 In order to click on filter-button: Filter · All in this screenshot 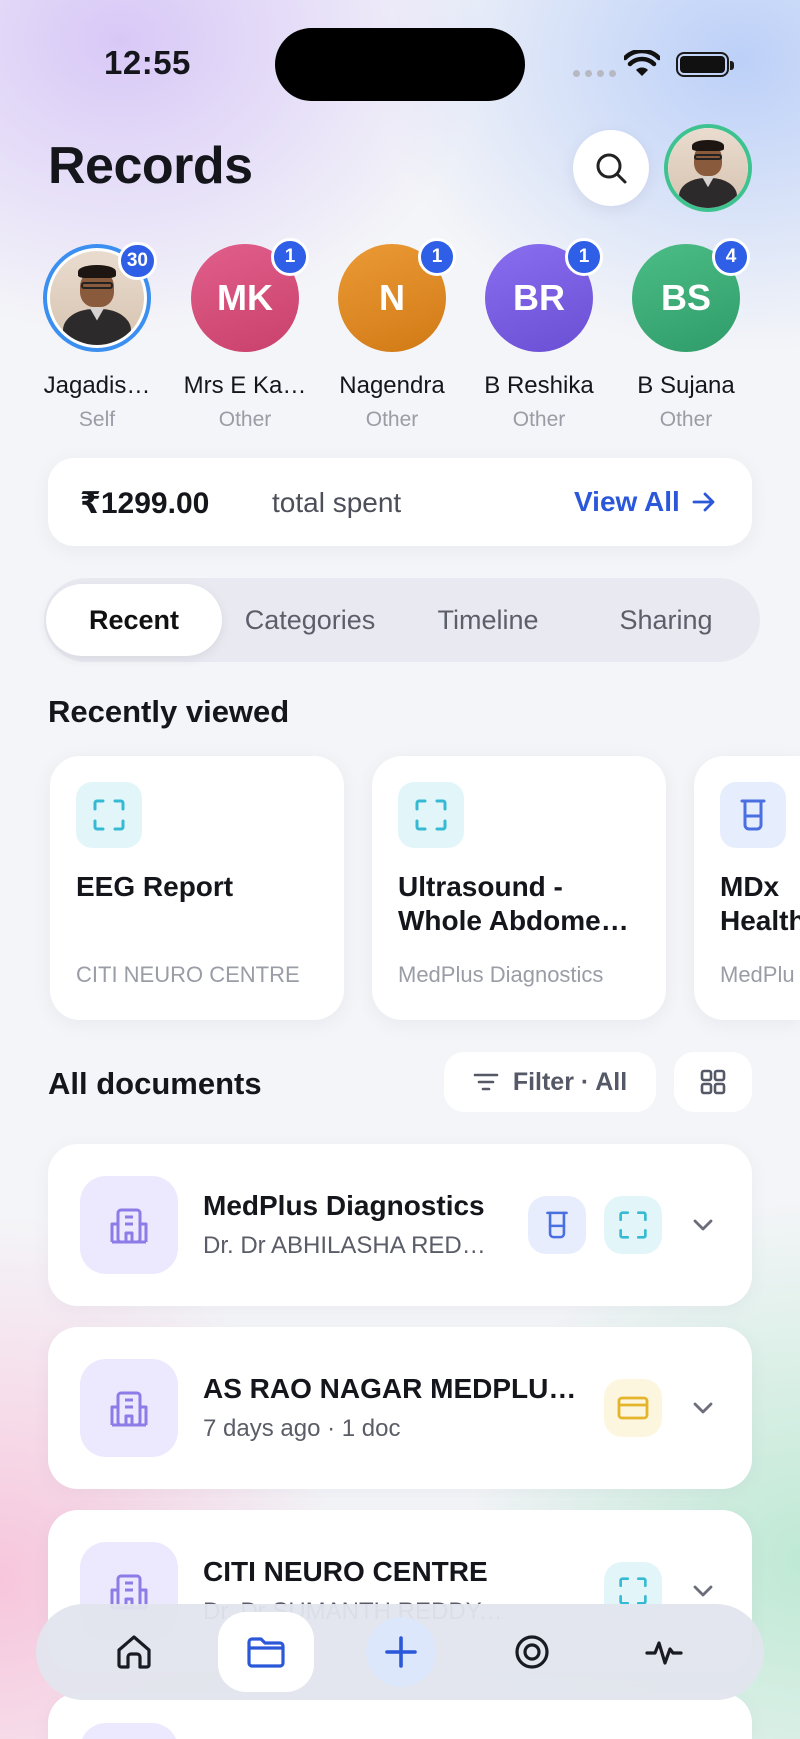, I will do `click(550, 1082)`.